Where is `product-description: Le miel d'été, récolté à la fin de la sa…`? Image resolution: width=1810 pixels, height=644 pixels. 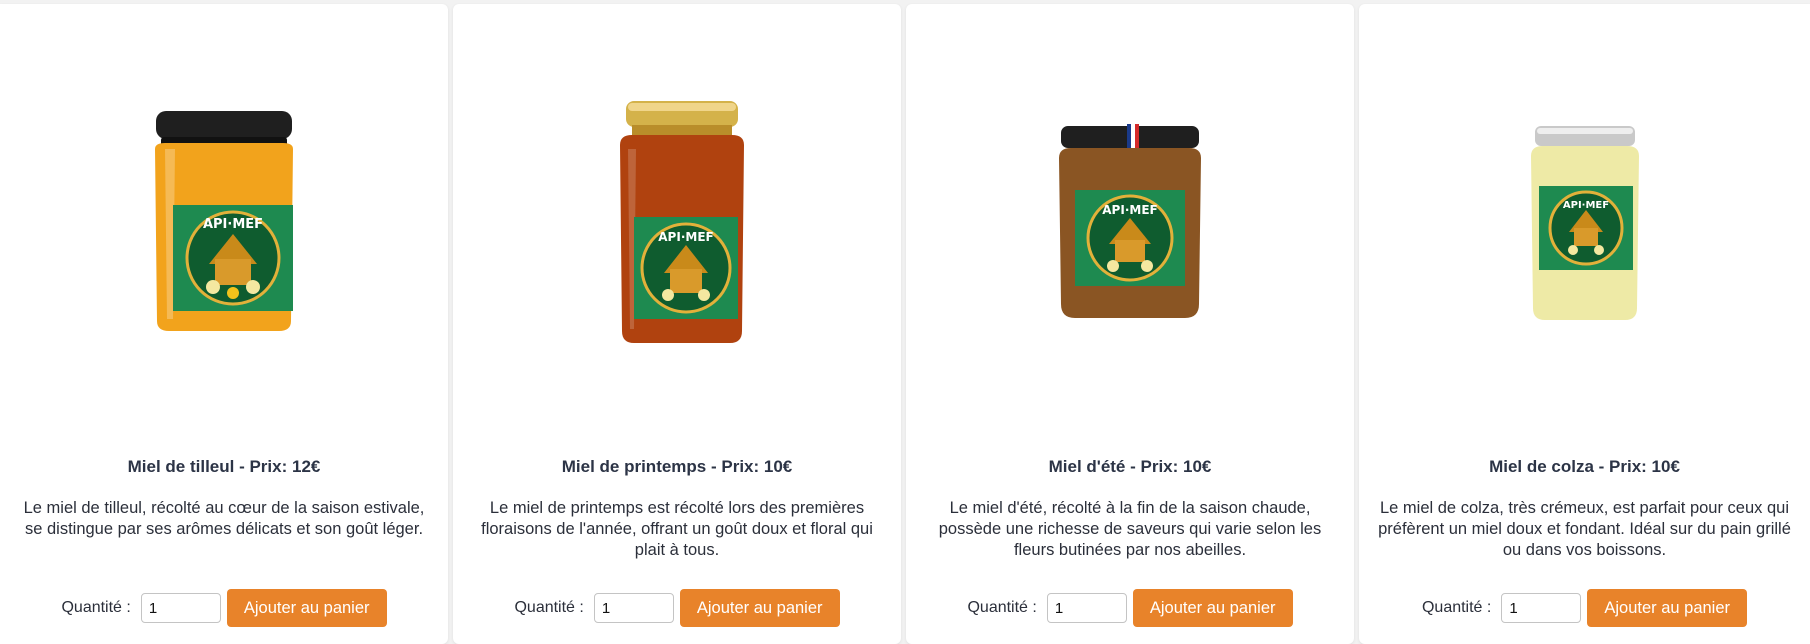 product-description: Le miel d'été, récolté à la fin de la sa… is located at coordinates (1130, 529).